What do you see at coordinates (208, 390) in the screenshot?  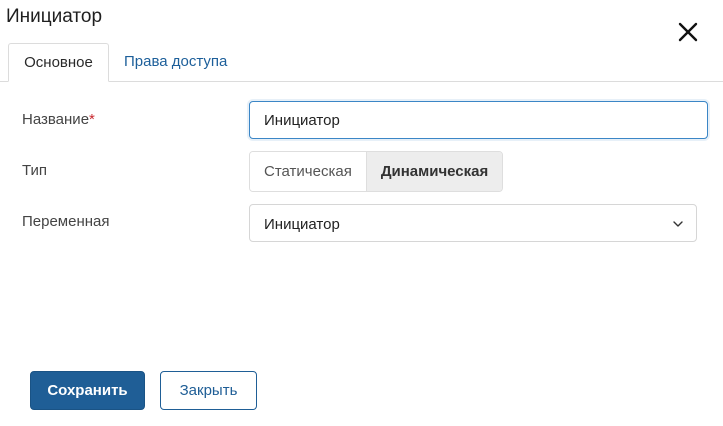 I see `close-dialog-button: Закрыть` at bounding box center [208, 390].